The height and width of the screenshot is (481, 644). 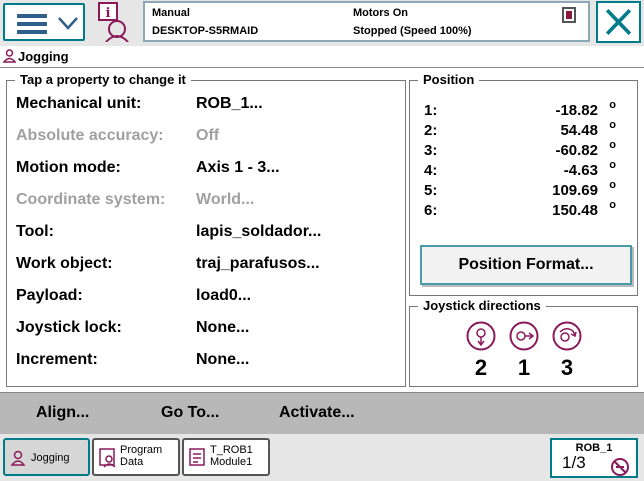 I want to click on motors-state: Motors On, so click(x=380, y=13).